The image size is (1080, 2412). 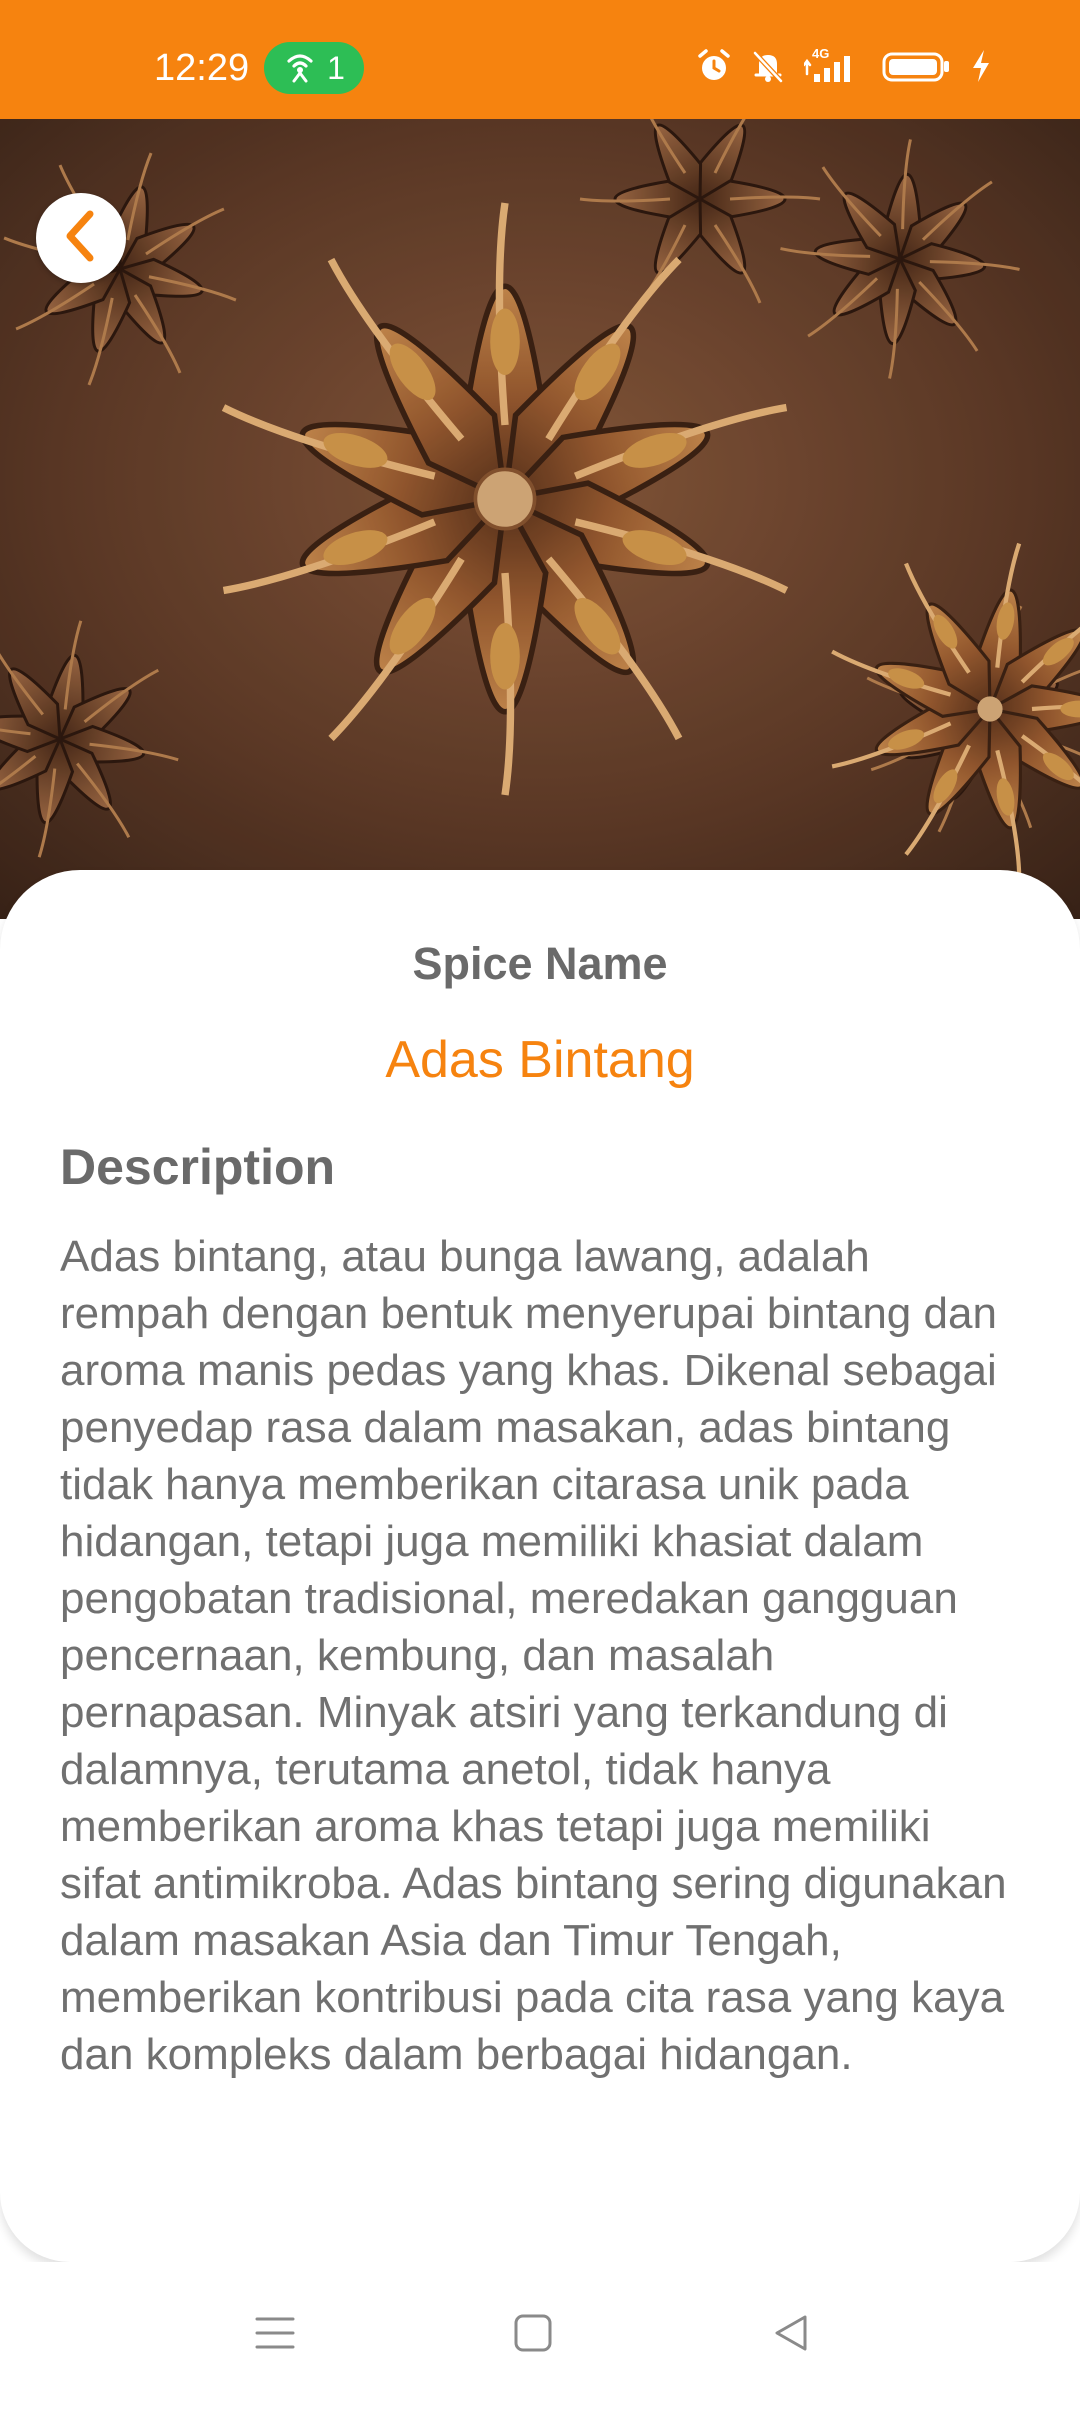 I want to click on hotspot-icon, so click(x=300, y=68).